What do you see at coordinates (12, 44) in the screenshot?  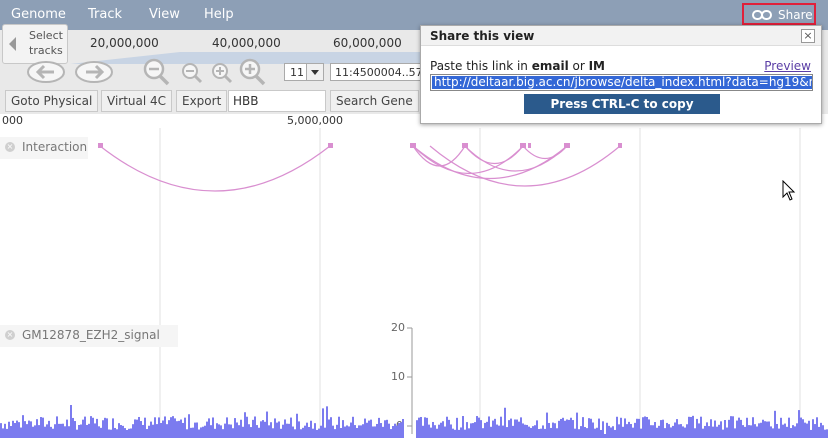 I see `chevron-left-icon` at bounding box center [12, 44].